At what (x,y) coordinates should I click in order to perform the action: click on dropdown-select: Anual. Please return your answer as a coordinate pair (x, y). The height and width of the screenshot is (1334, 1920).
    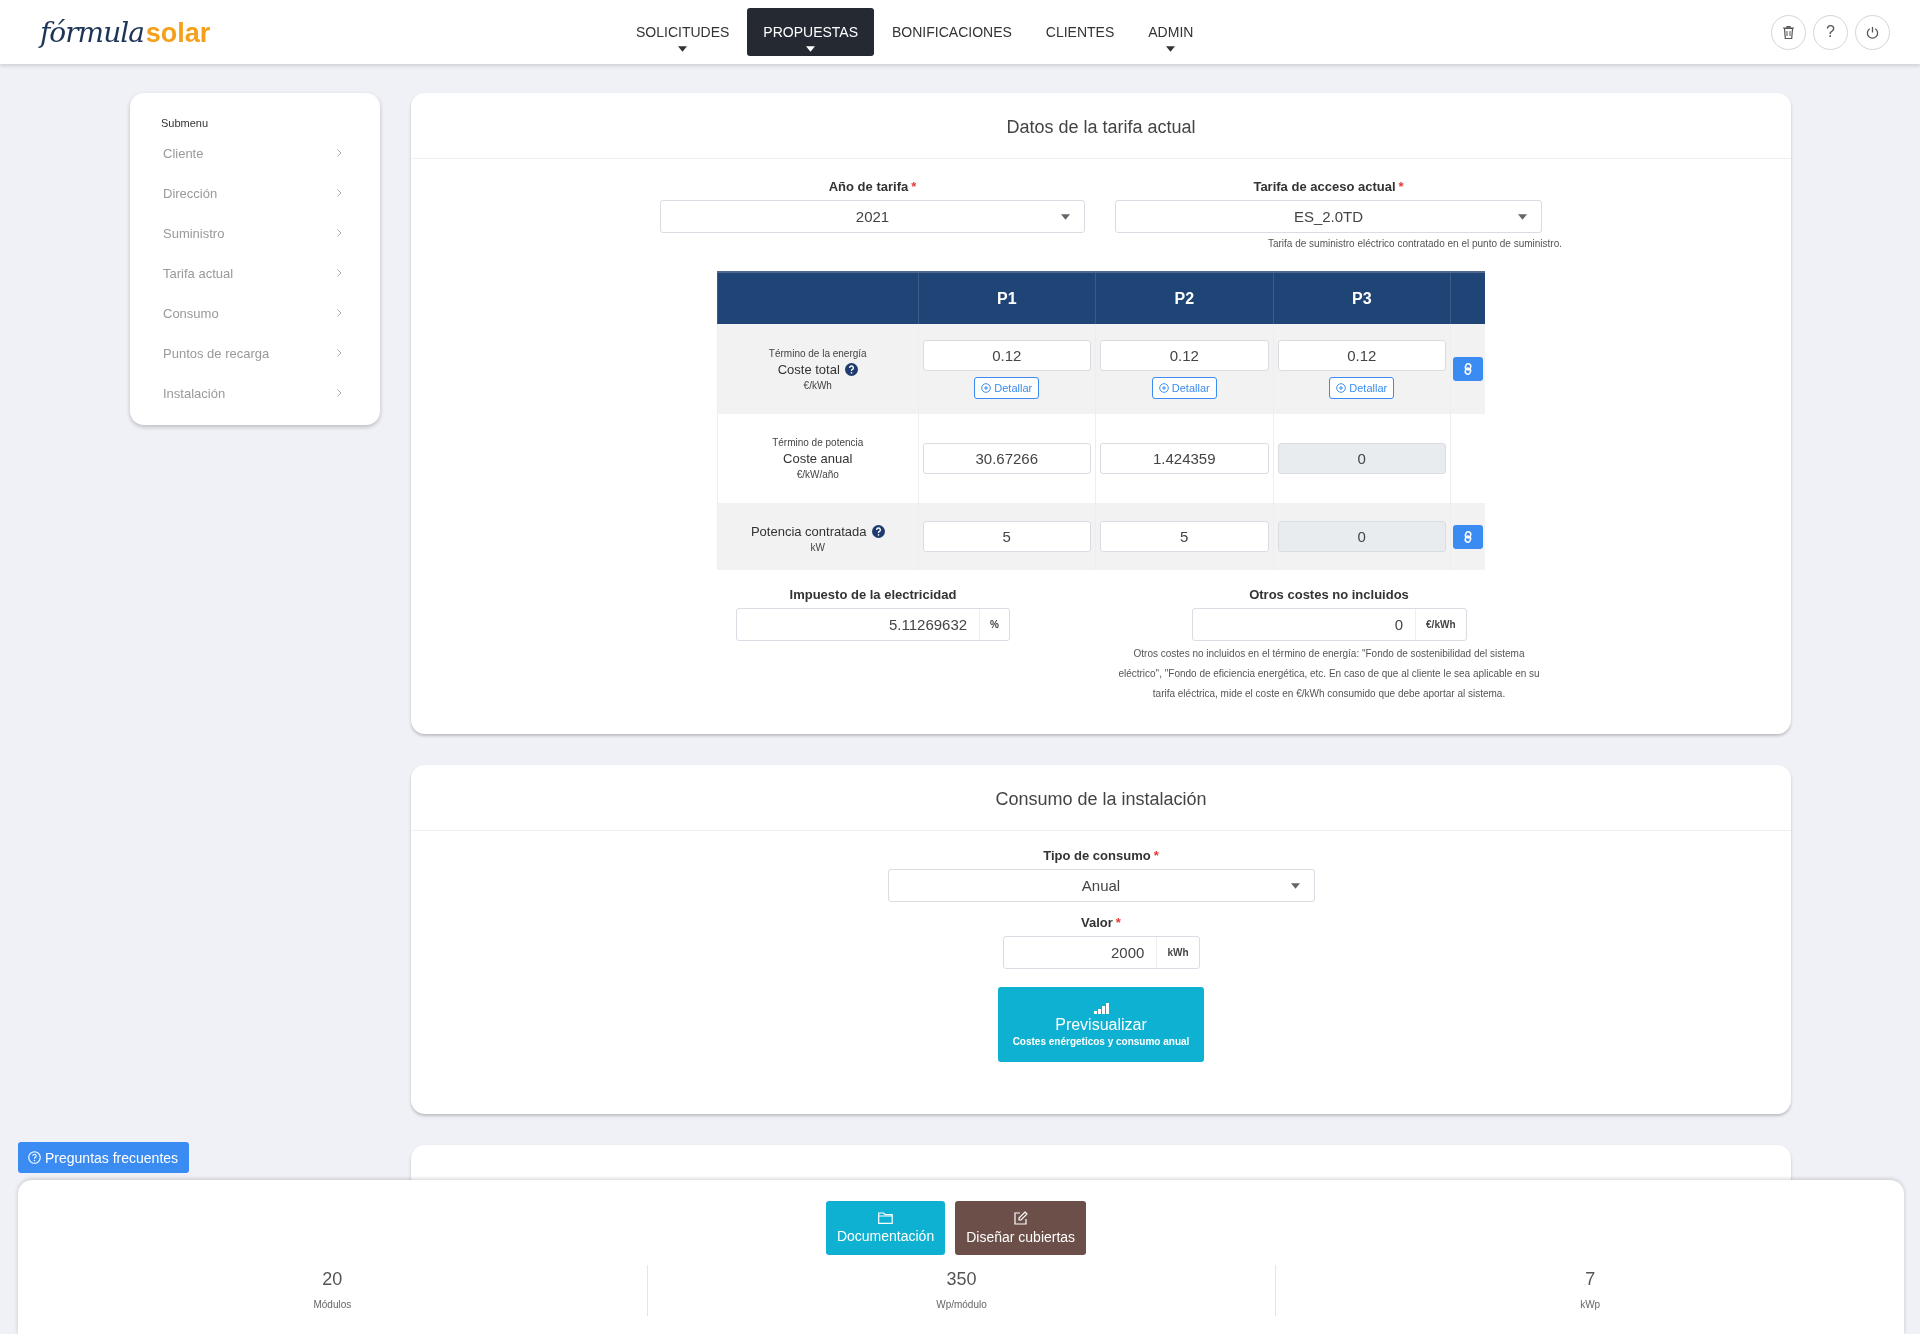
    Looking at the image, I should click on (1101, 885).